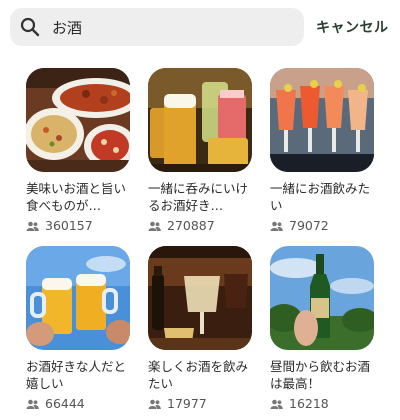  I want to click on card-title: 一緒にお酒飲みたい, so click(320, 197).